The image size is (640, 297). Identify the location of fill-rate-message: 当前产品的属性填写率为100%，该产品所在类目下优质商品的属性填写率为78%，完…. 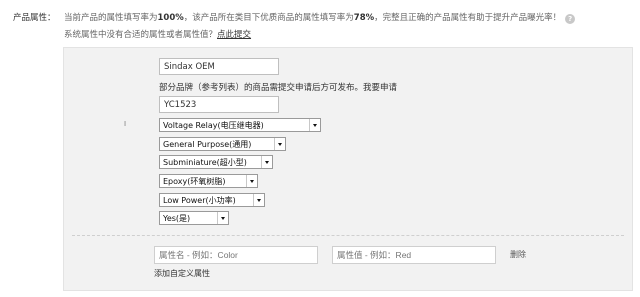
(320, 17).